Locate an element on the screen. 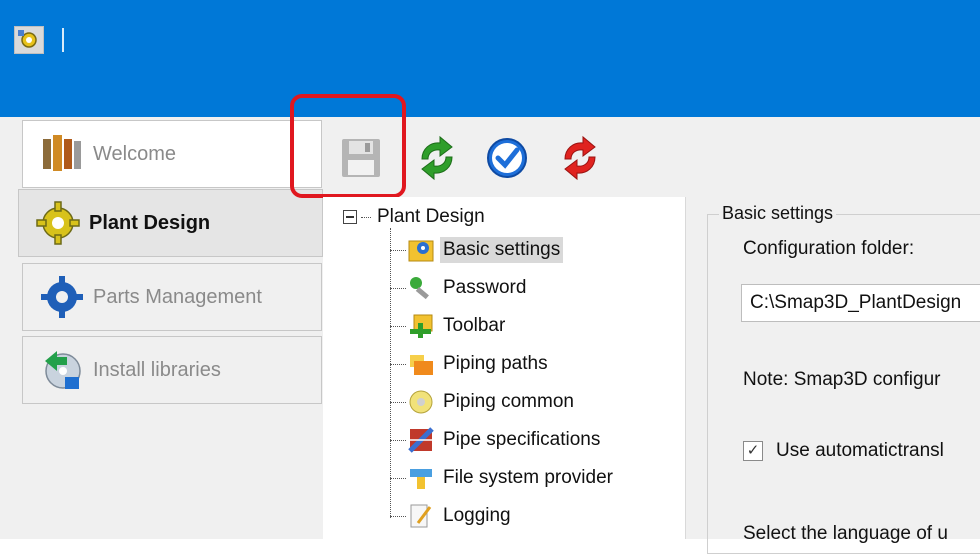 This screenshot has width=980, height=554. nav-tab-parts-management: Parts Management is located at coordinates (172, 297).